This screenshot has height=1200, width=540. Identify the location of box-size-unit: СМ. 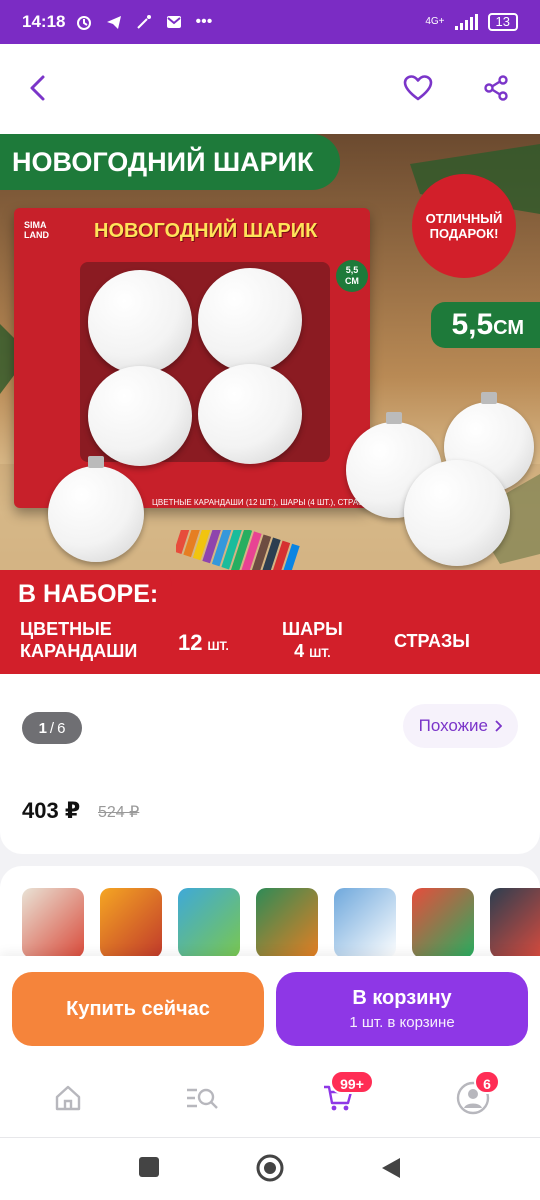
(352, 281).